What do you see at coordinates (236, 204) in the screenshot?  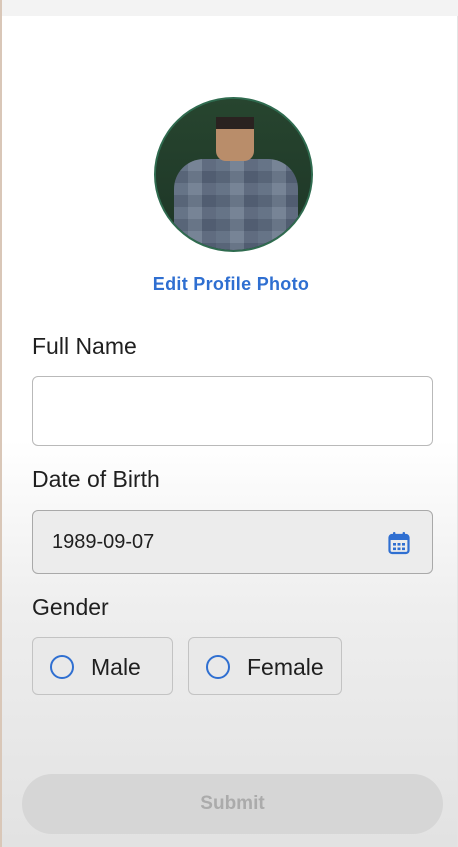 I see `avatar-figure-shading` at bounding box center [236, 204].